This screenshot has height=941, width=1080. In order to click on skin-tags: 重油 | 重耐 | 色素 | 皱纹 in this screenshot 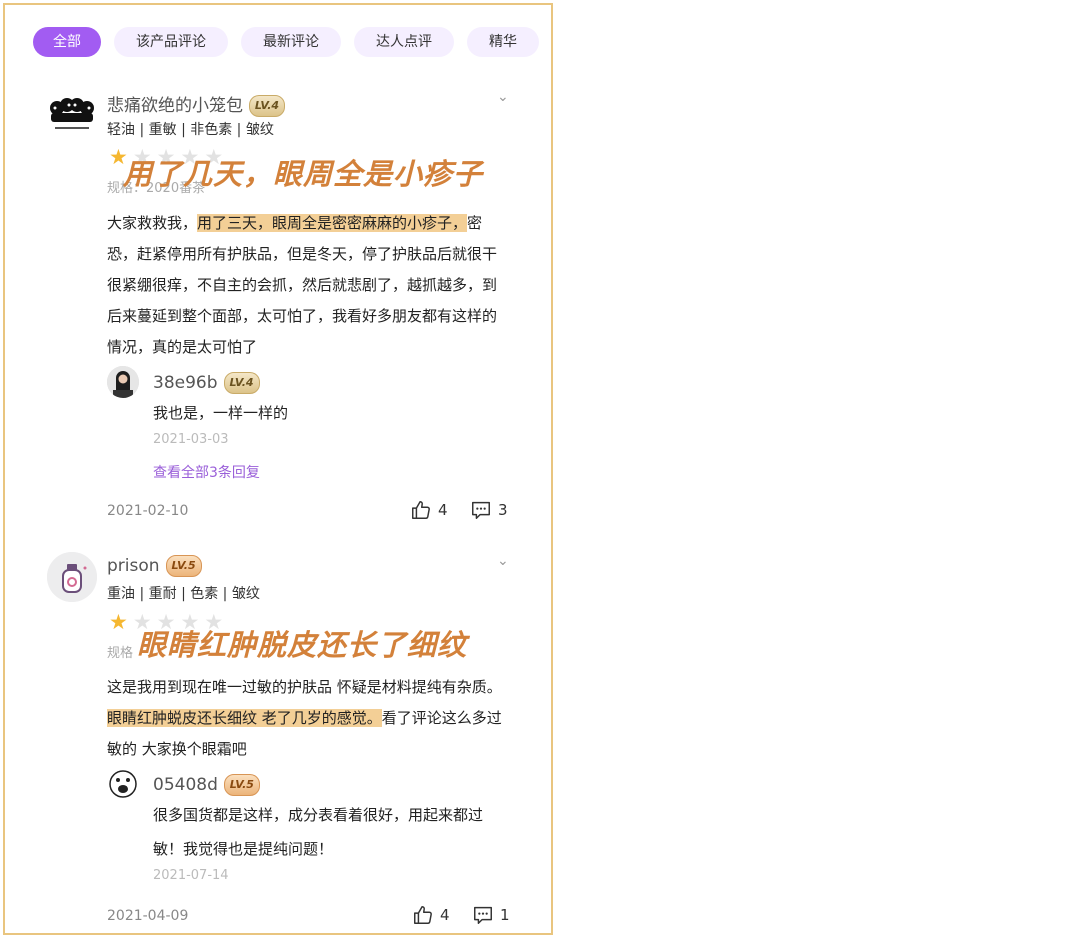, I will do `click(183, 594)`.